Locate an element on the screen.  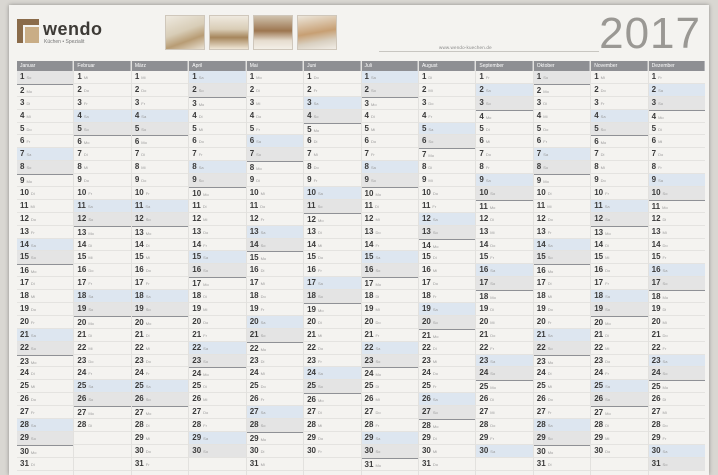
day-cell: 8 Sa is located at coordinates (389, 168).